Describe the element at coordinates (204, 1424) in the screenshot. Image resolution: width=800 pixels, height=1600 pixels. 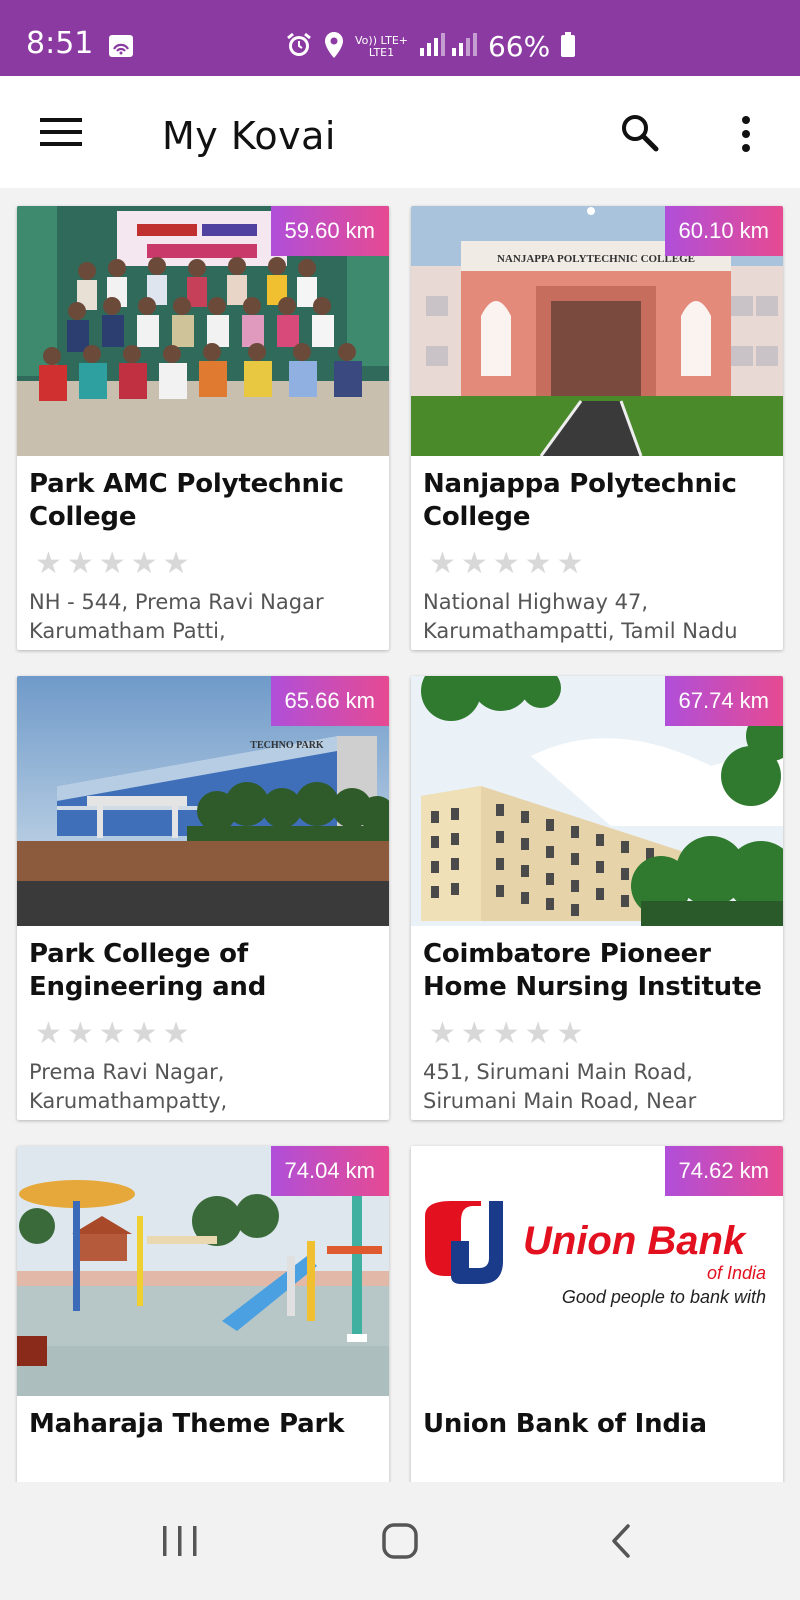
I see `listing-title: Maharaja Theme Park` at that location.